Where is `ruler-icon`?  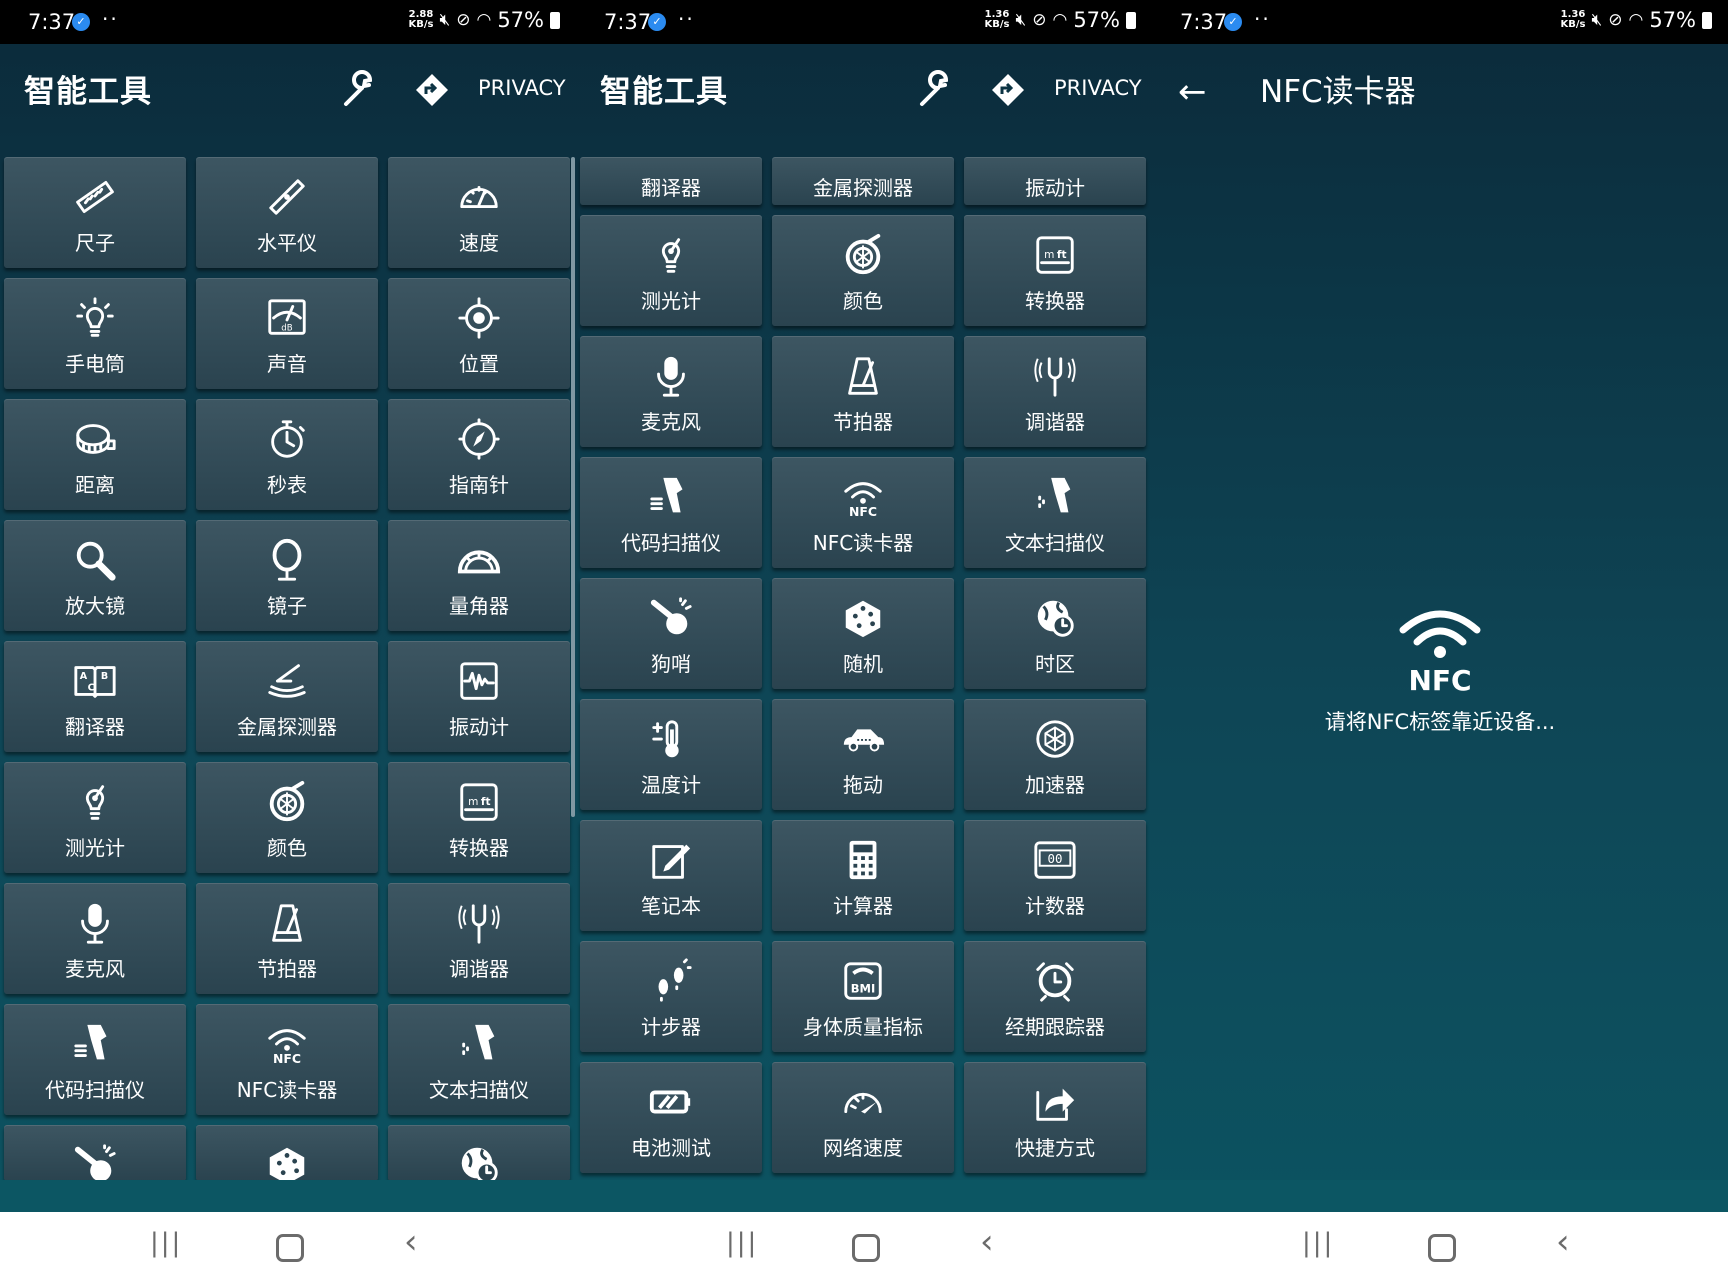 ruler-icon is located at coordinates (95, 197).